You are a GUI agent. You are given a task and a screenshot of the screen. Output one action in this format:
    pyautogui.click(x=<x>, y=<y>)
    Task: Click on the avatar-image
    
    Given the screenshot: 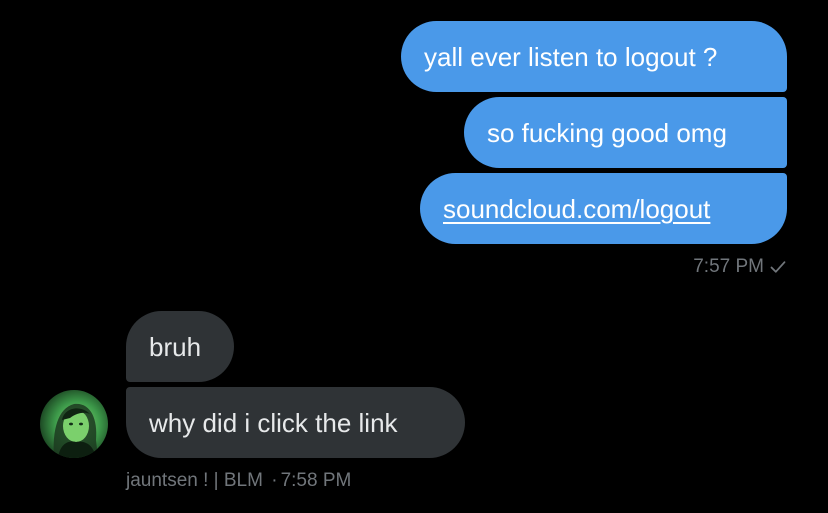 What is the action you would take?
    pyautogui.click(x=74, y=424)
    